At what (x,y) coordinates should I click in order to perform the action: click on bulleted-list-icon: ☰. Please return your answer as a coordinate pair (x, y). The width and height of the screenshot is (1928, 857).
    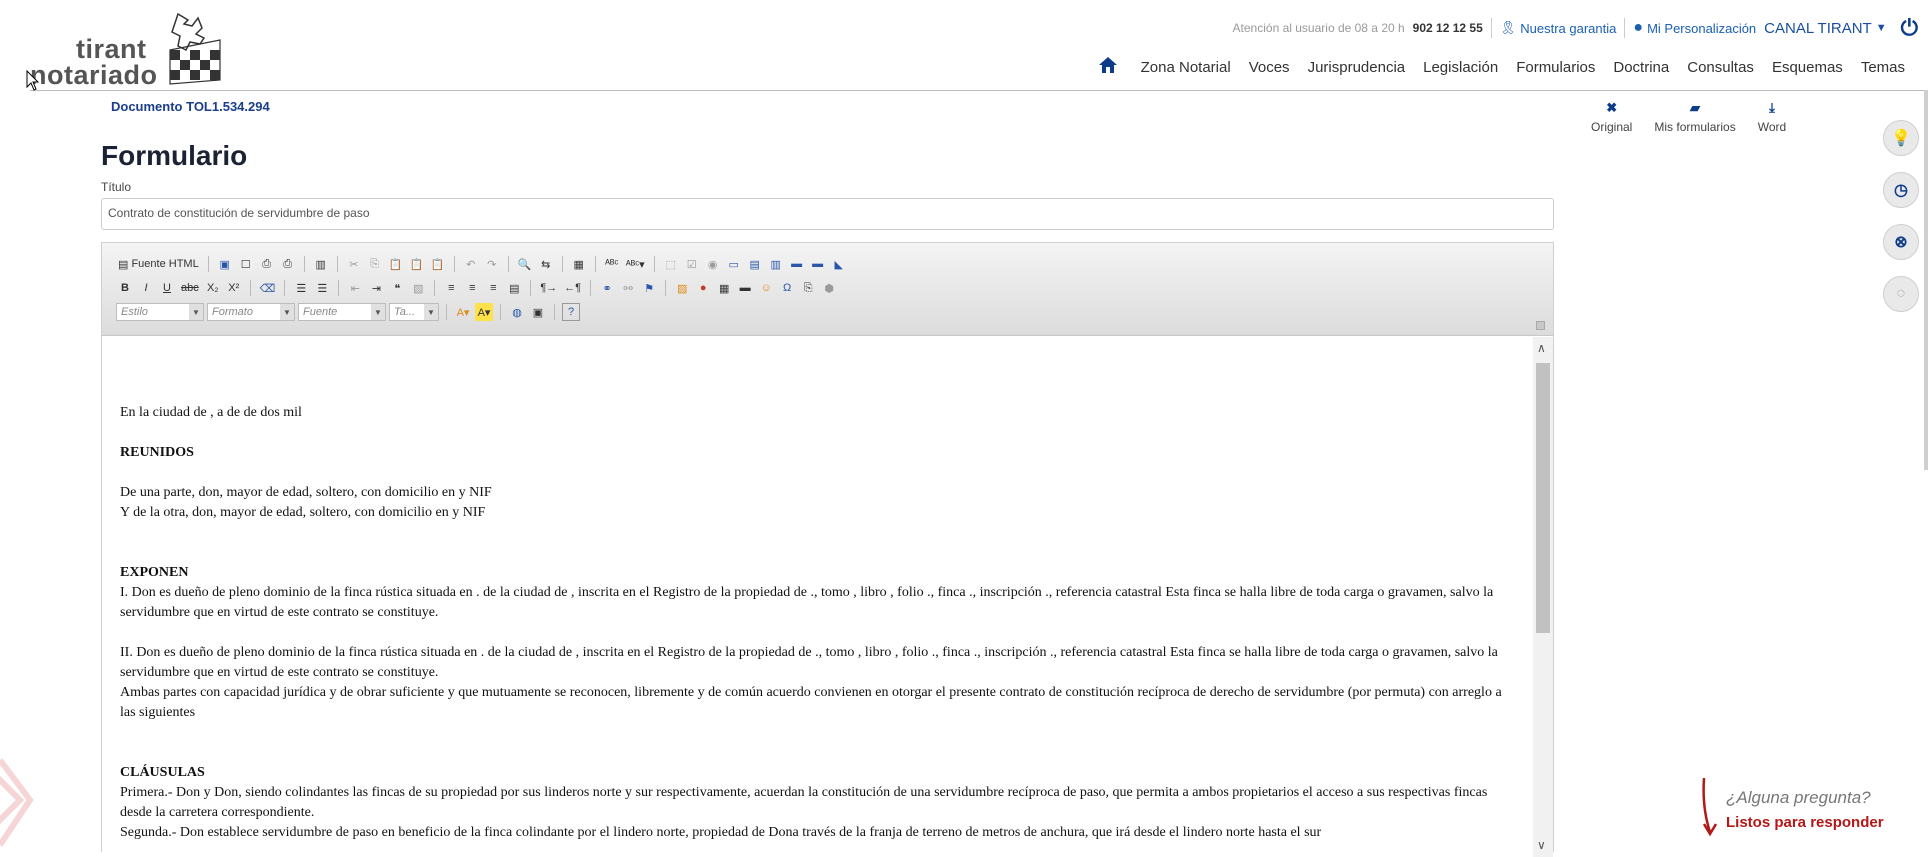
    Looking at the image, I should click on (322, 288).